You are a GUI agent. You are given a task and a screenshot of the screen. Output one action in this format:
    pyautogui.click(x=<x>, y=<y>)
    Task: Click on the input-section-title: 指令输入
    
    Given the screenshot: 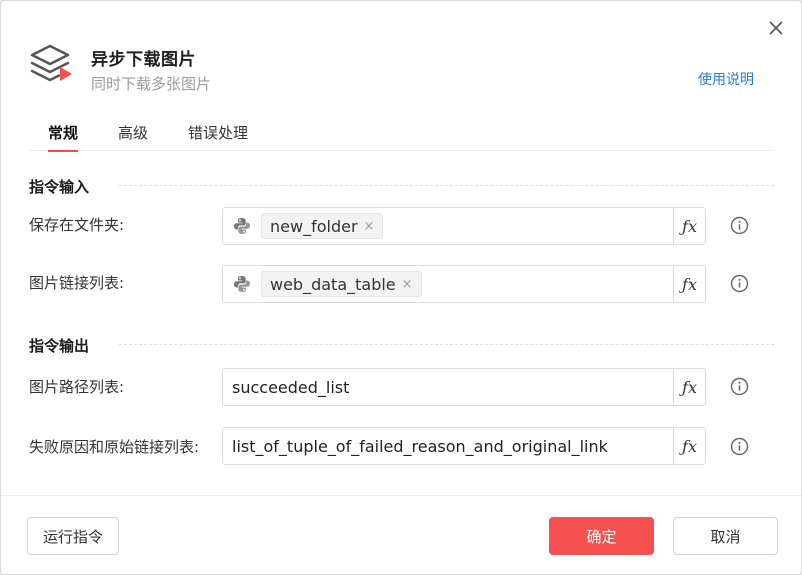 What is the action you would take?
    pyautogui.click(x=59, y=187)
    